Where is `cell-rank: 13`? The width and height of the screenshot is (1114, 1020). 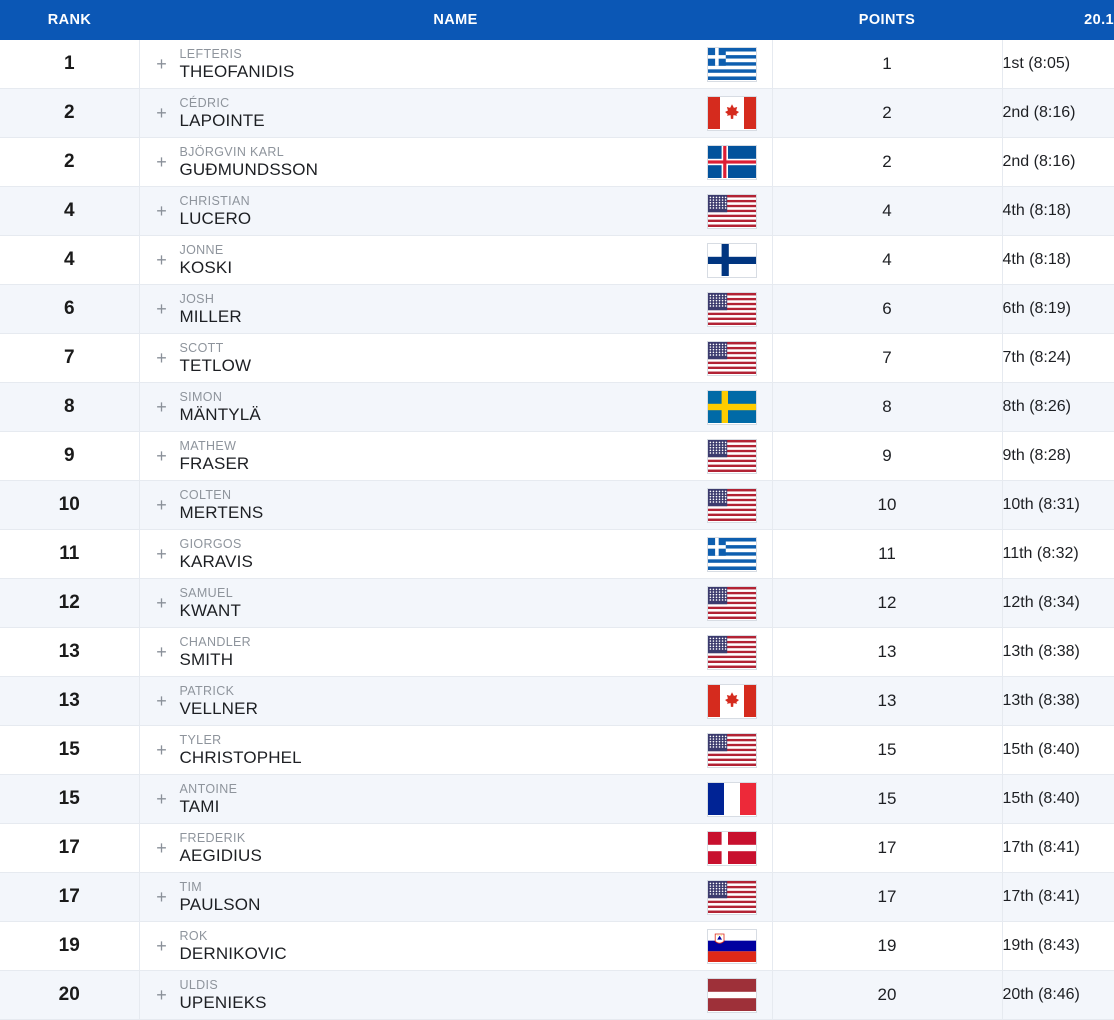
cell-rank: 13 is located at coordinates (70, 652).